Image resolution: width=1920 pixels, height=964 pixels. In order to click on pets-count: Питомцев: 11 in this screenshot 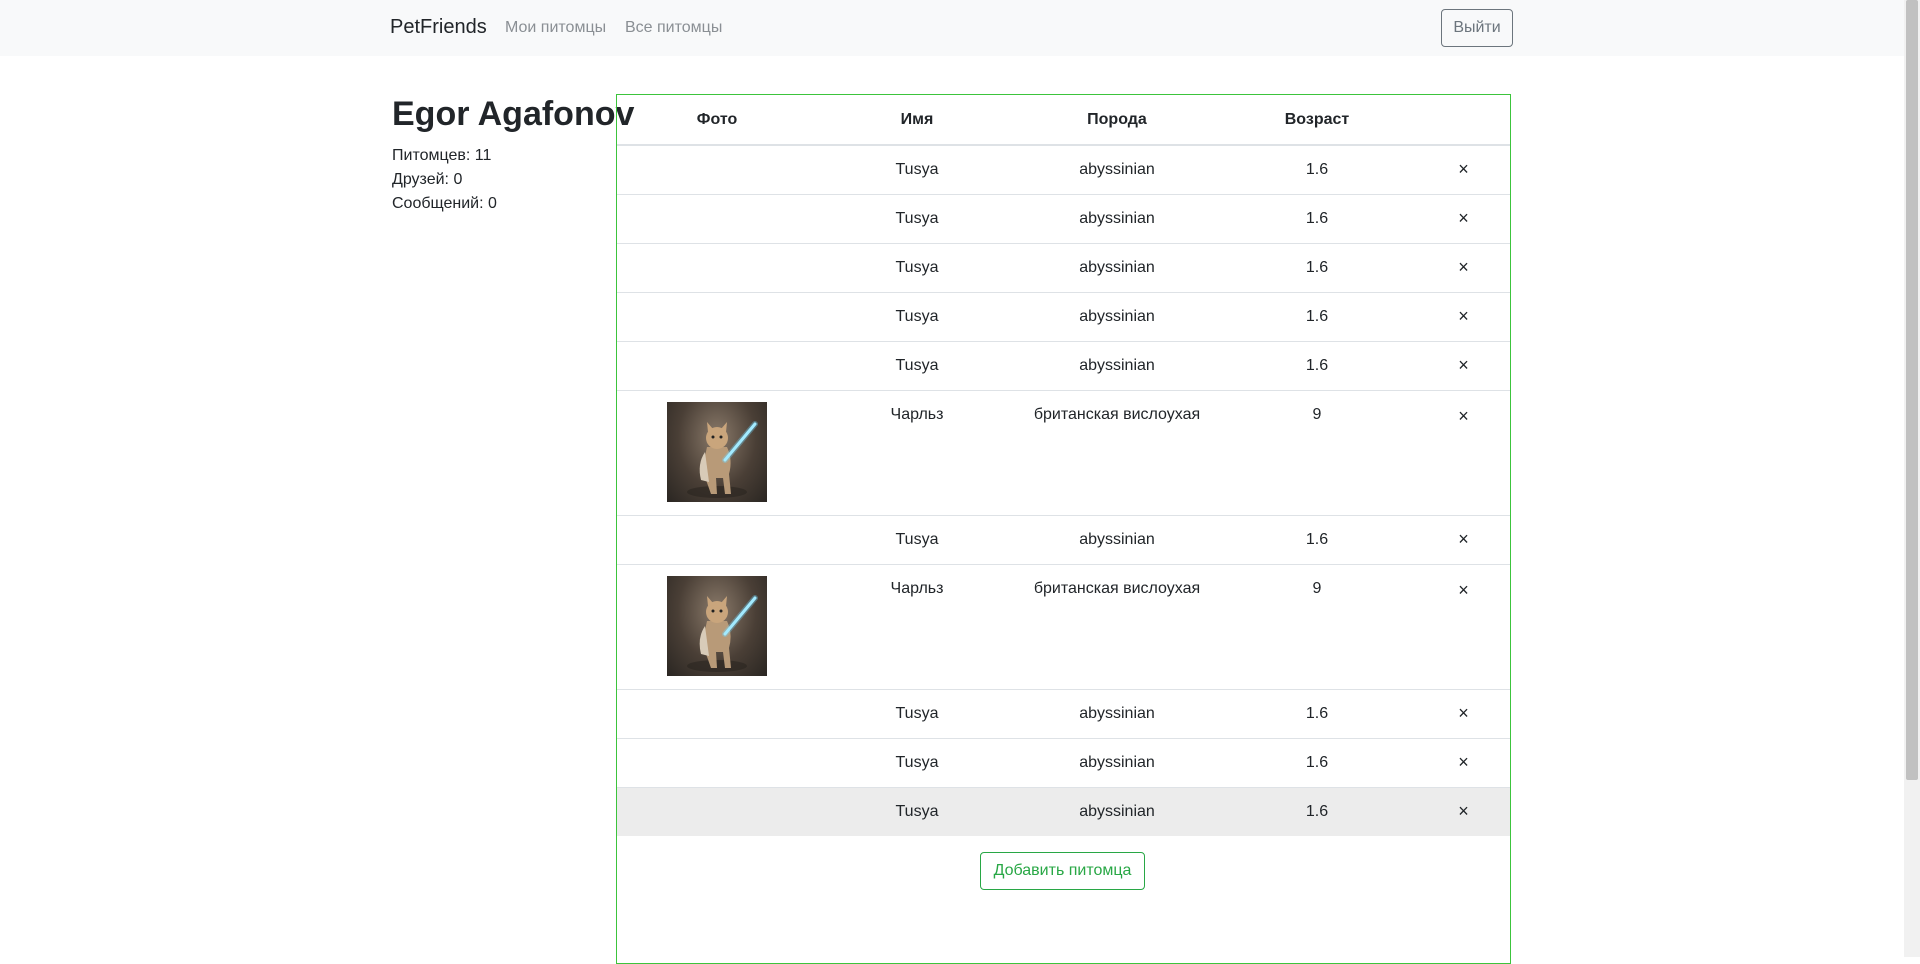, I will do `click(442, 155)`.